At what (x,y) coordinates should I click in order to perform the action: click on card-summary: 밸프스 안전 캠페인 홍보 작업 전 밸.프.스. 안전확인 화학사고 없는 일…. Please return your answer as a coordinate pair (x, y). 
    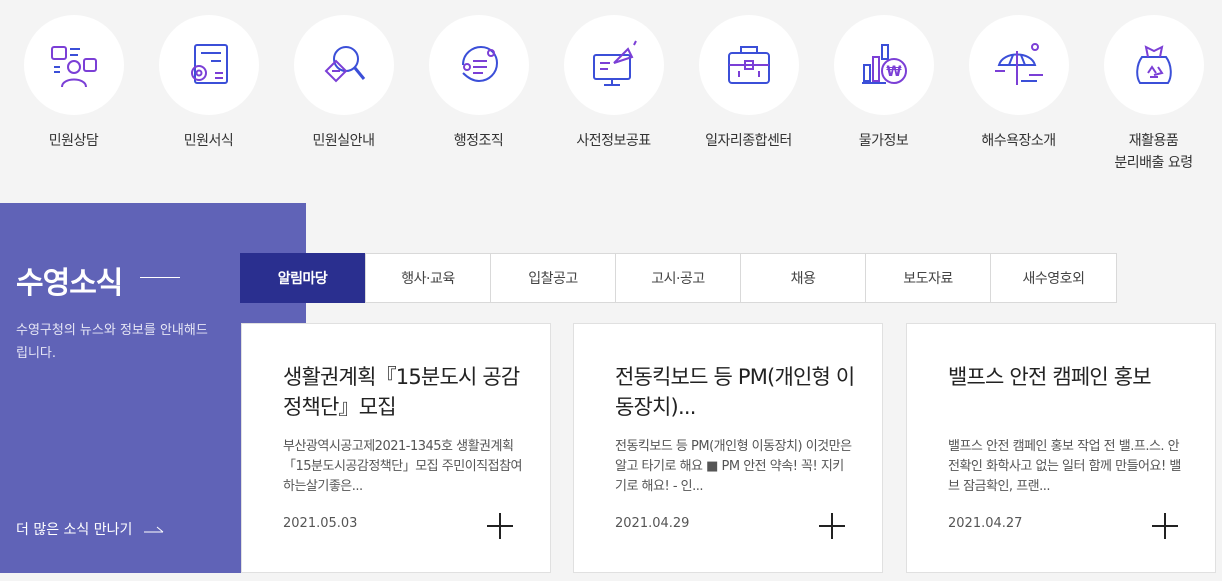
    Looking at the image, I should click on (1064, 466).